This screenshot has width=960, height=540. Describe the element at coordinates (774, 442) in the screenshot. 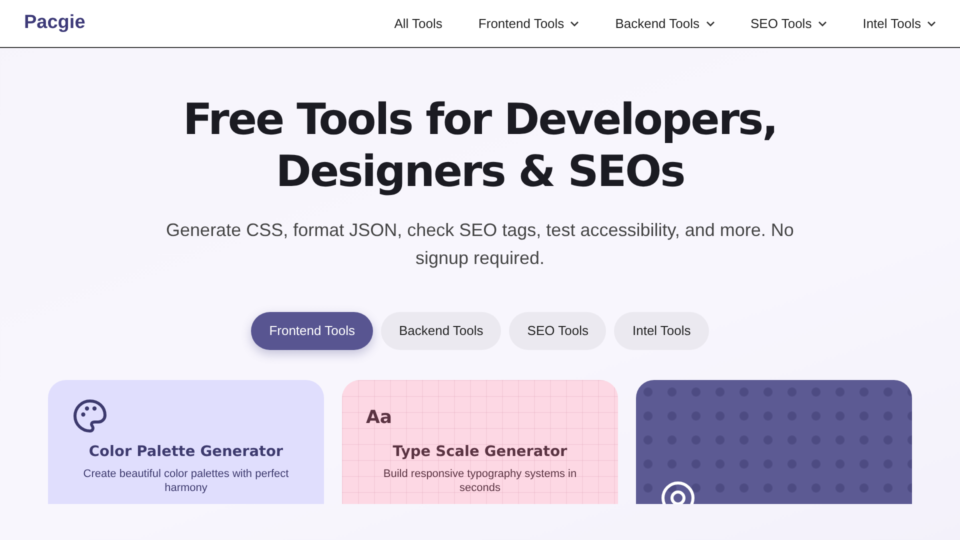

I see `tool-card` at that location.